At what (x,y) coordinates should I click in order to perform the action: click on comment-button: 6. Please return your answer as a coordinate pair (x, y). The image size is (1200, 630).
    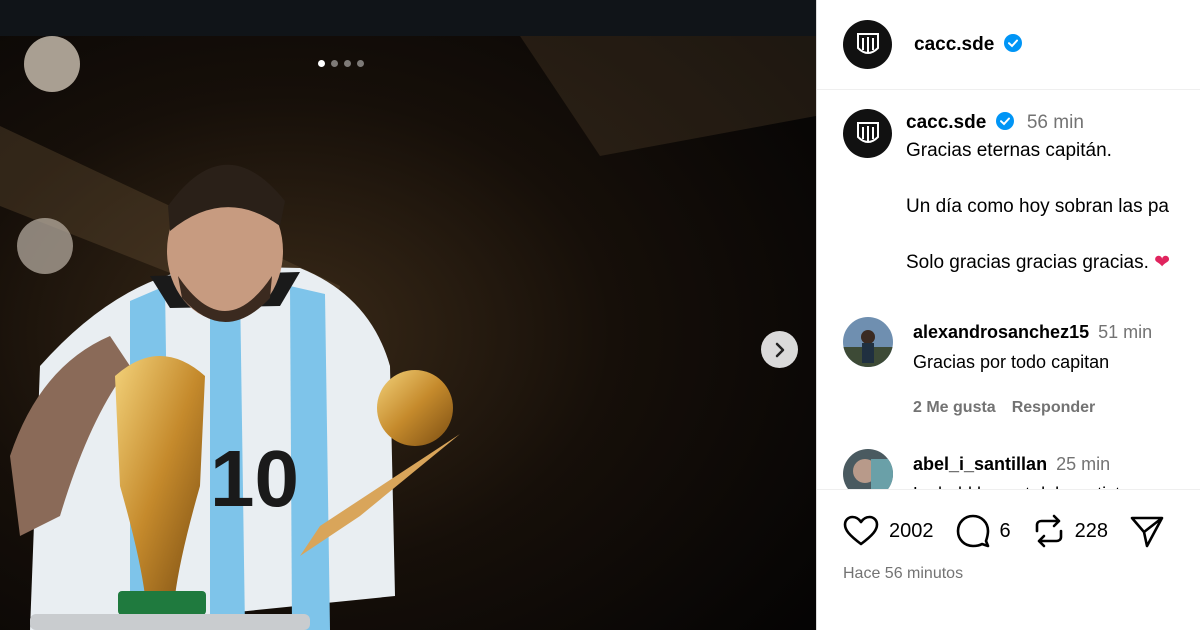
    Looking at the image, I should click on (983, 531).